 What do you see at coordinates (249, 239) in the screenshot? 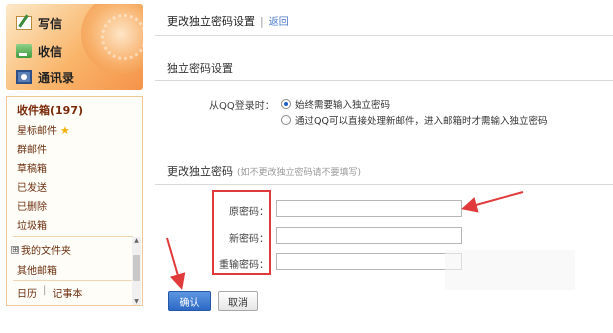
I see `new-password-label: 新密码：` at bounding box center [249, 239].